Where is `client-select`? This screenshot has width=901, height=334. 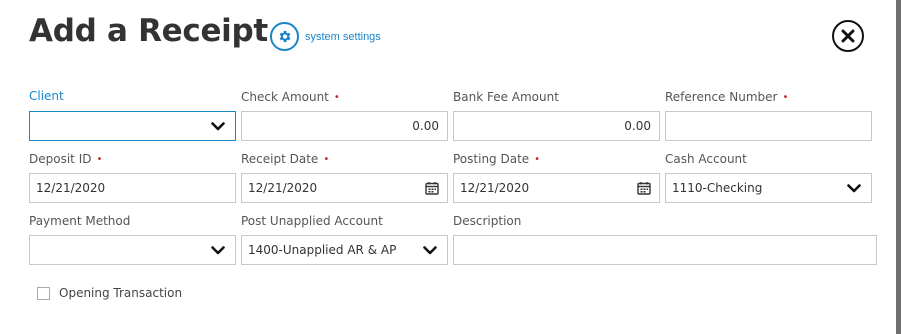
client-select is located at coordinates (132, 126).